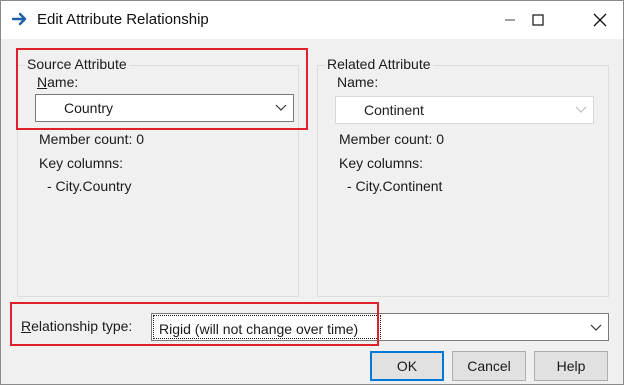 Image resolution: width=624 pixels, height=385 pixels. What do you see at coordinates (89, 186) in the screenshot?
I see `source-key-column-item: - City.Country` at bounding box center [89, 186].